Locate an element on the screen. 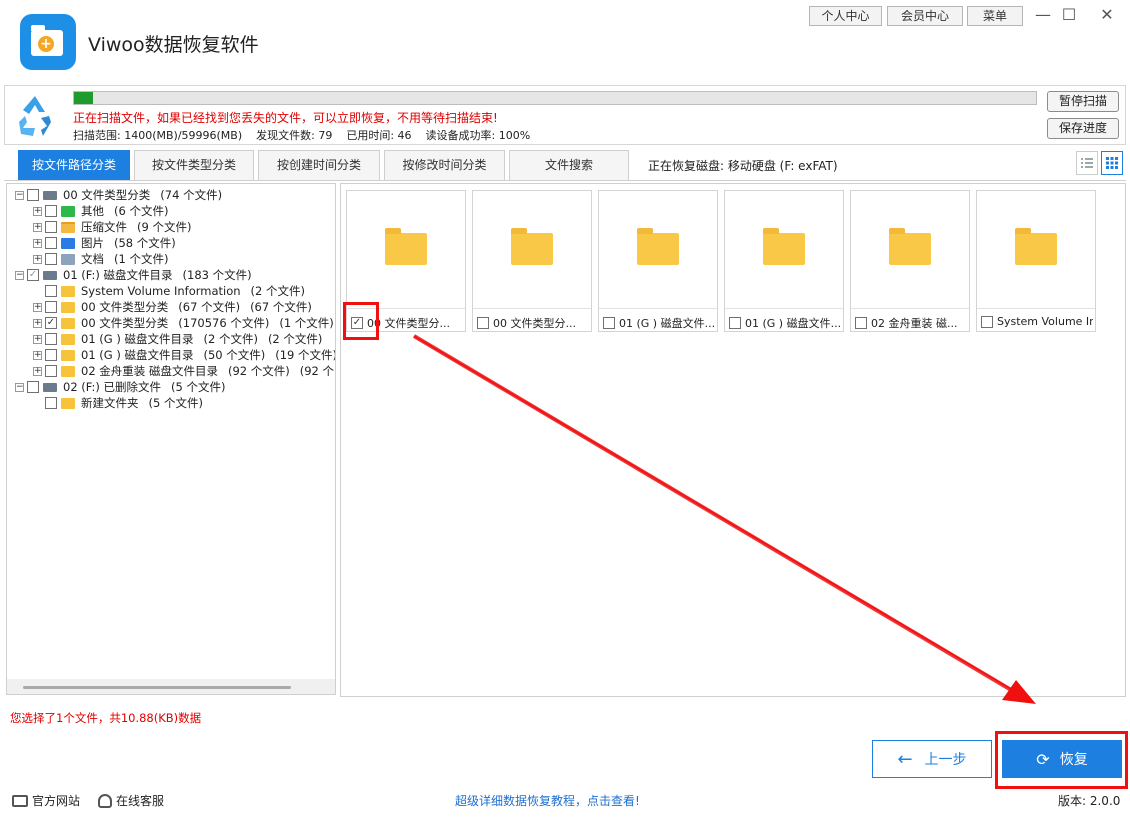  tree-item: + 文档 (1 个文件) is located at coordinates (100, 259).